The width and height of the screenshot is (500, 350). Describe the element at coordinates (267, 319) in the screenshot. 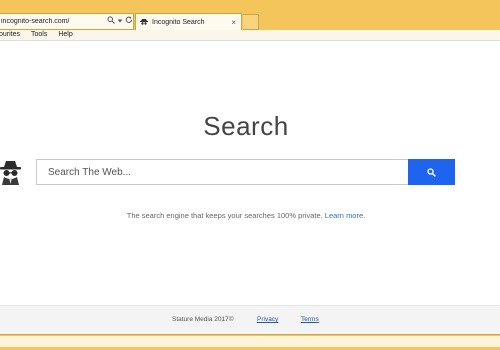

I see `privacy-link: Privacy` at that location.